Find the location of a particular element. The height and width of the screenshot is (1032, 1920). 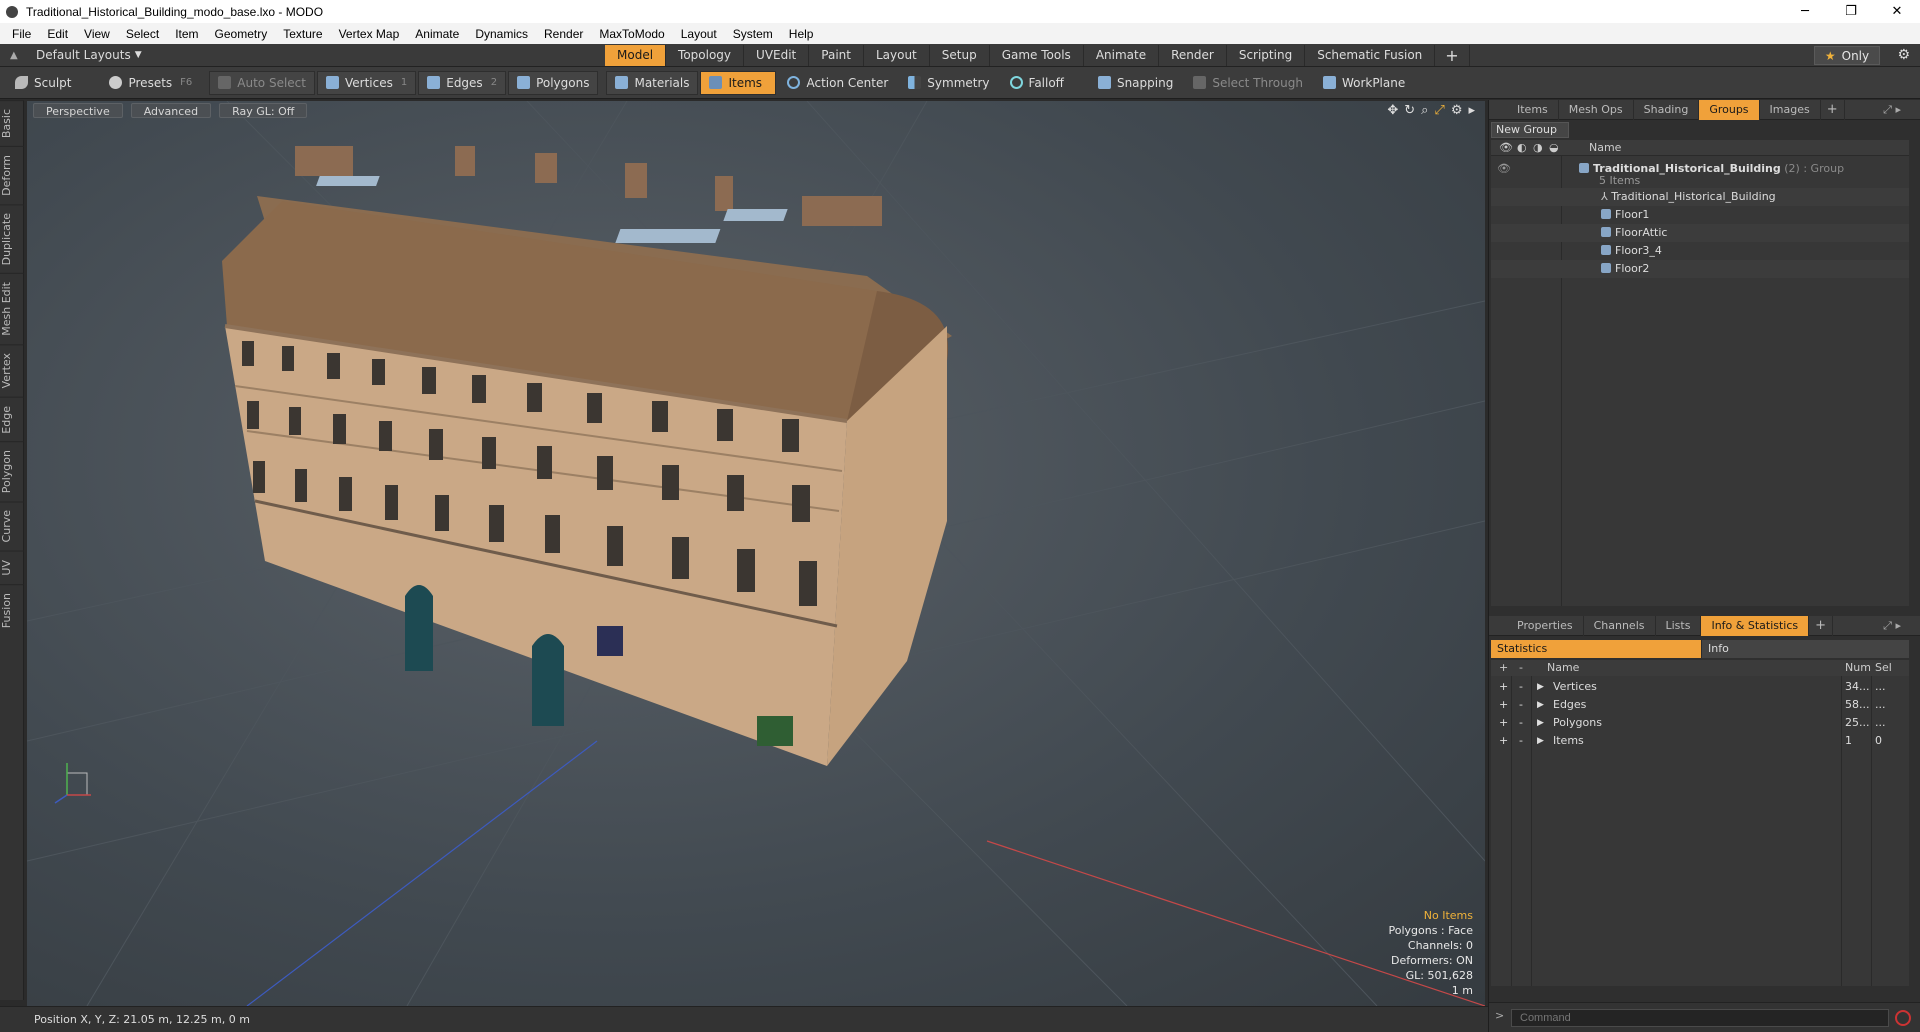

tool-tab-fusion: Fusion is located at coordinates (12, 609).